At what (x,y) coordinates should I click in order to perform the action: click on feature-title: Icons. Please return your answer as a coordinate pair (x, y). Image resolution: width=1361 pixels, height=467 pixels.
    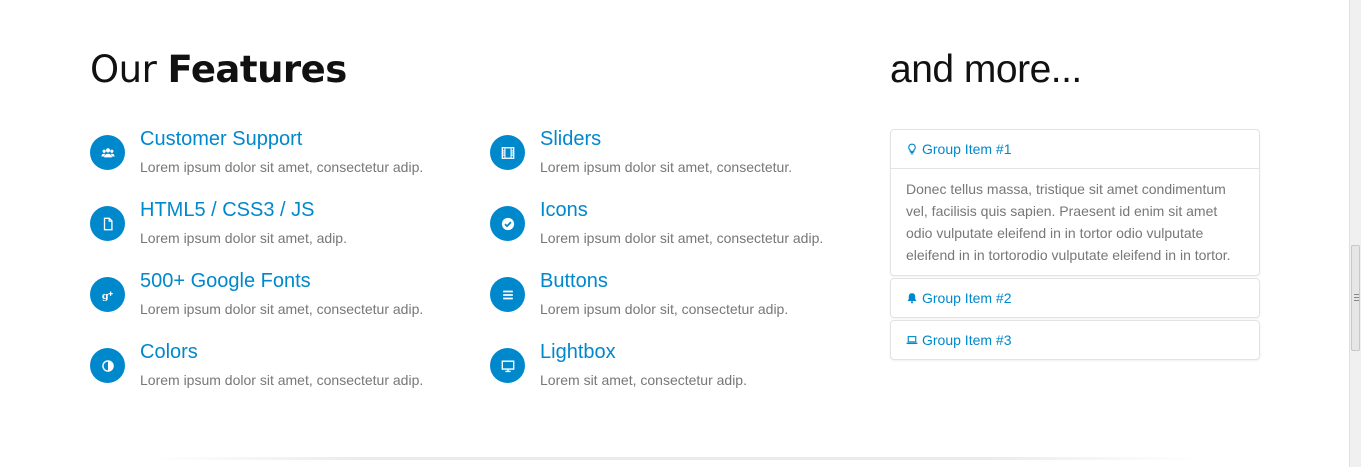
    Looking at the image, I should click on (564, 210).